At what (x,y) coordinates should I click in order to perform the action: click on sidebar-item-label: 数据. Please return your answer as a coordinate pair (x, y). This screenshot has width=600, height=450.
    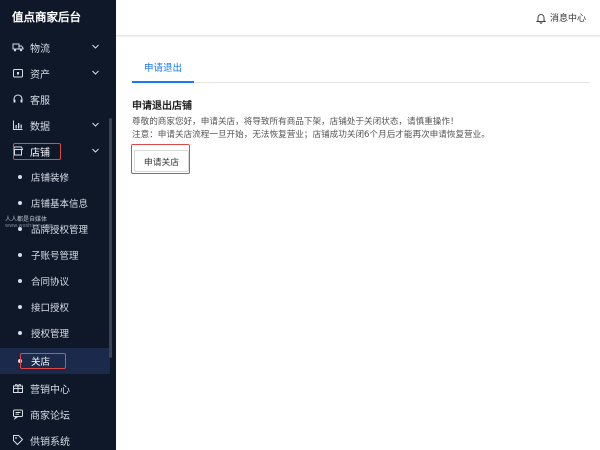
    Looking at the image, I should click on (40, 127).